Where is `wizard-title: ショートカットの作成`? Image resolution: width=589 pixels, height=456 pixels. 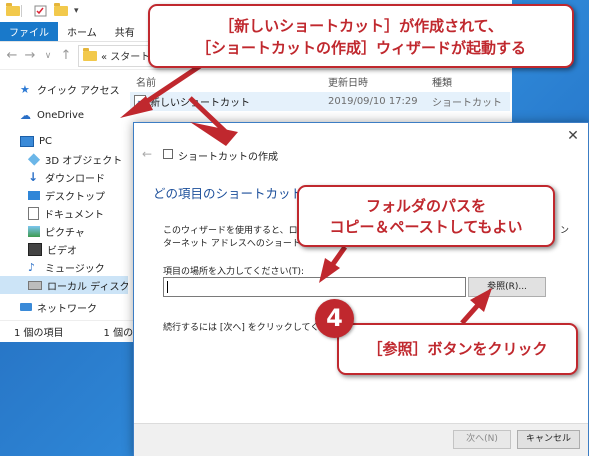
wizard-title: ショートカットの作成 is located at coordinates (228, 157).